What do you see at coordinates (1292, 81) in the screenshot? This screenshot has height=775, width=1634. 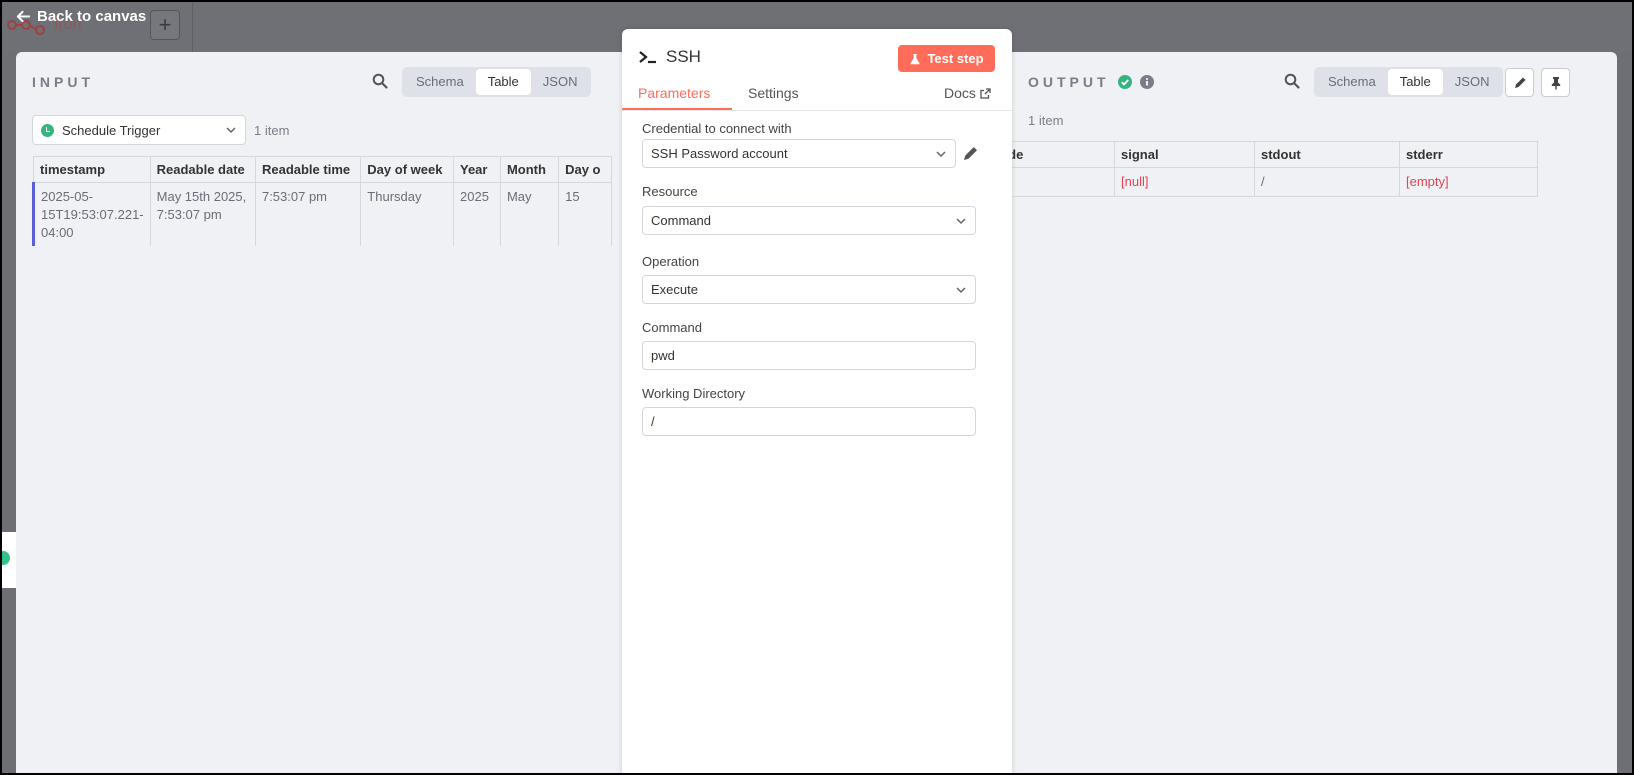 I see `output-search-icon` at bounding box center [1292, 81].